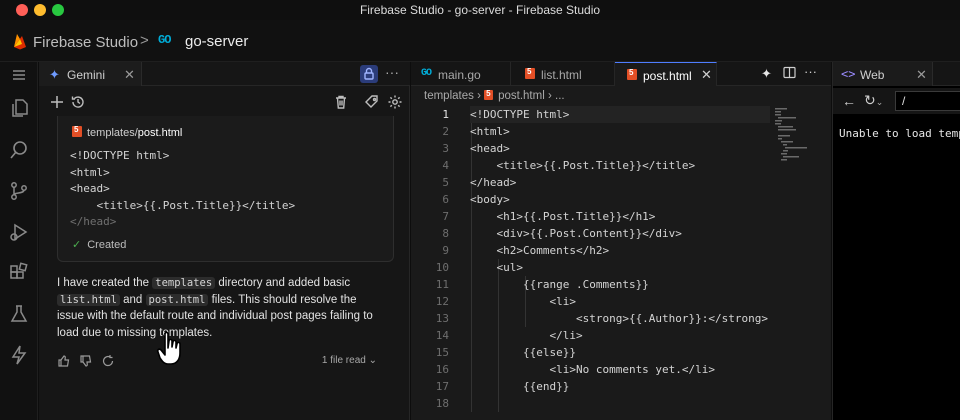 Image resolution: width=960 pixels, height=420 pixels. Describe the element at coordinates (372, 102) in the screenshot. I see `tag-icon` at that location.